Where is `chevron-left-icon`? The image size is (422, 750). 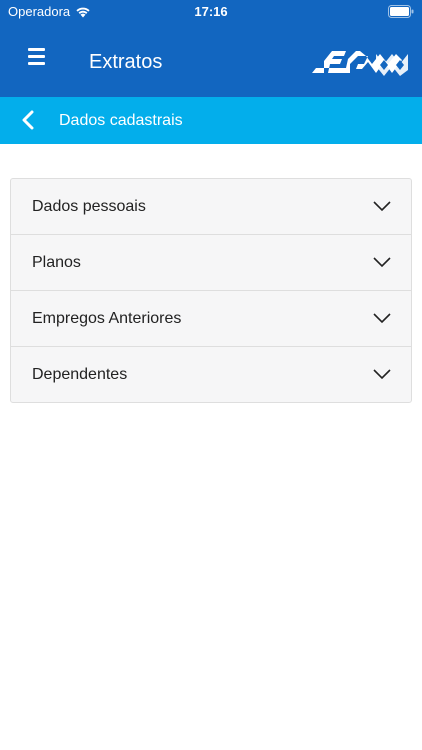 chevron-left-icon is located at coordinates (29, 120).